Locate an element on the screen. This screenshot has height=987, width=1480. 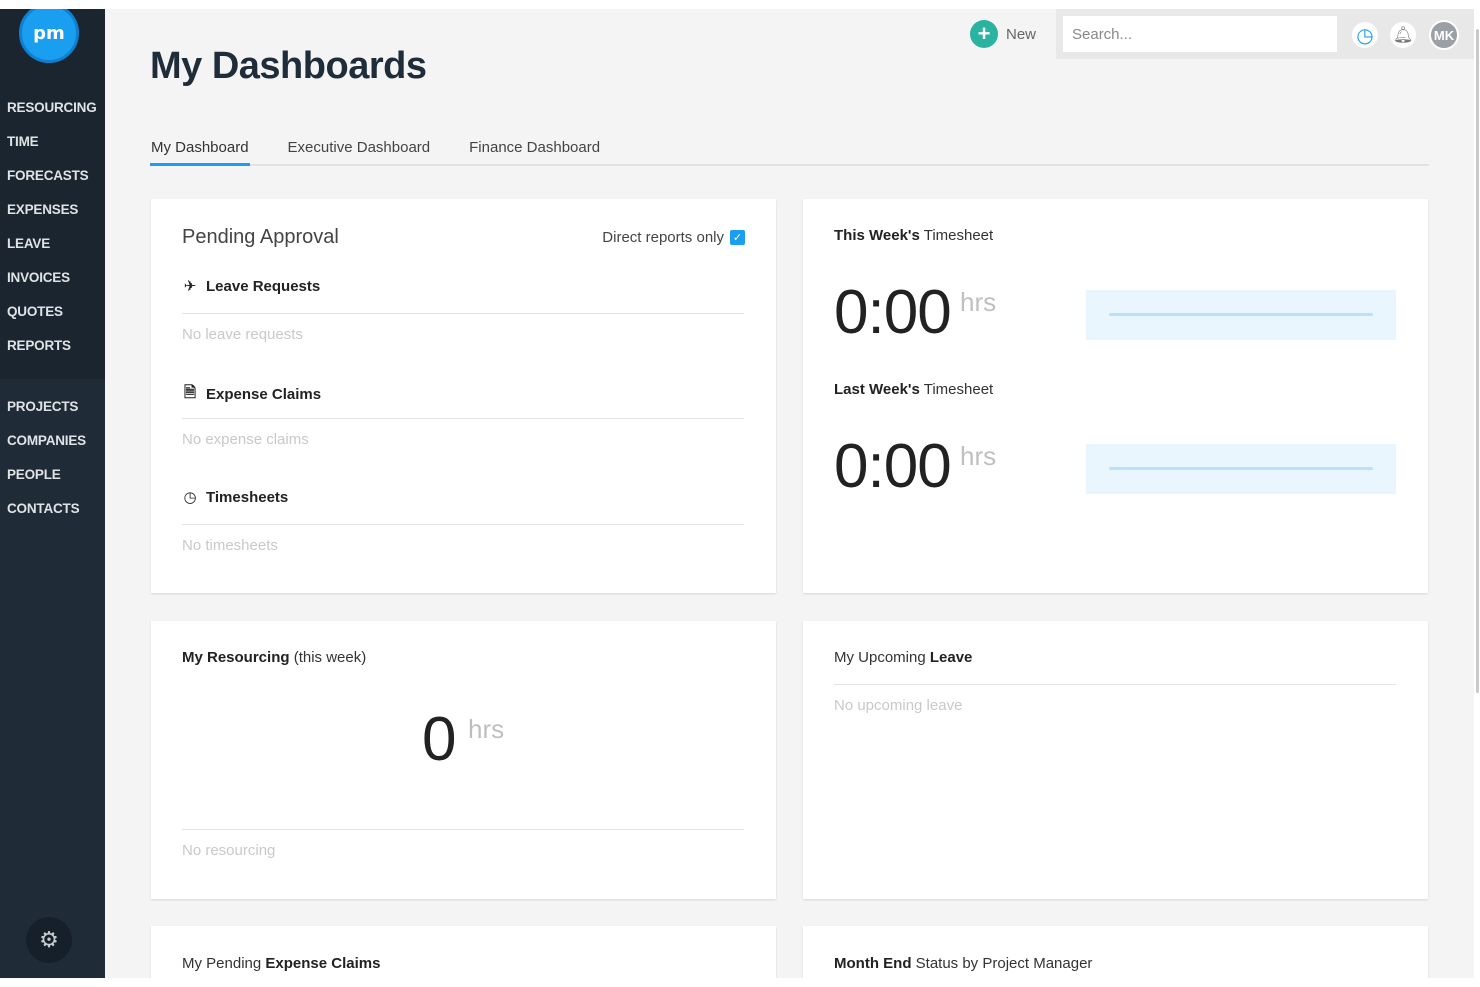
avatar-initials: MK is located at coordinates (1444, 35).